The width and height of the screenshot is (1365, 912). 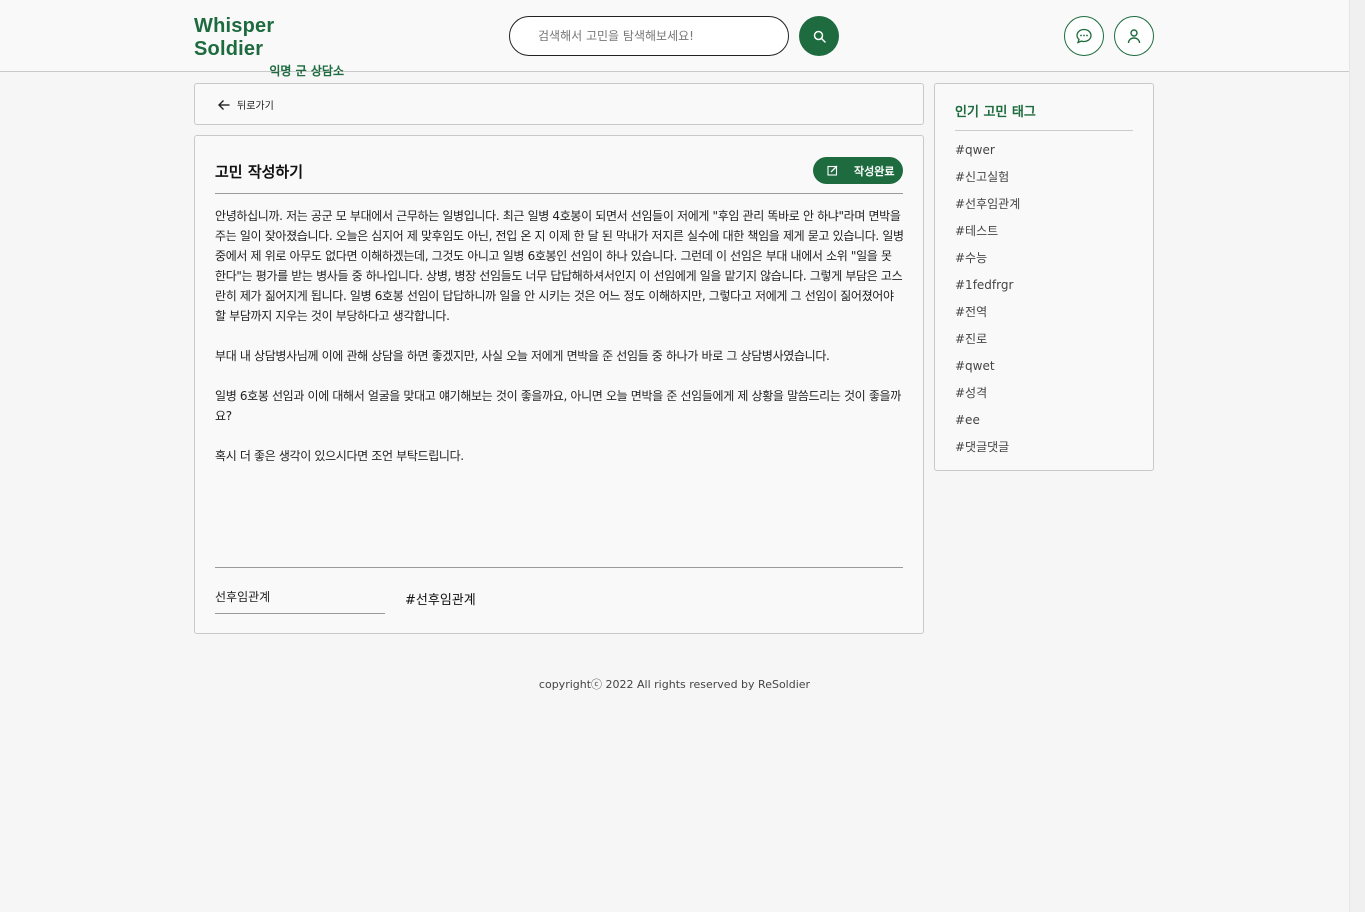 I want to click on chat-button, so click(x=1084, y=36).